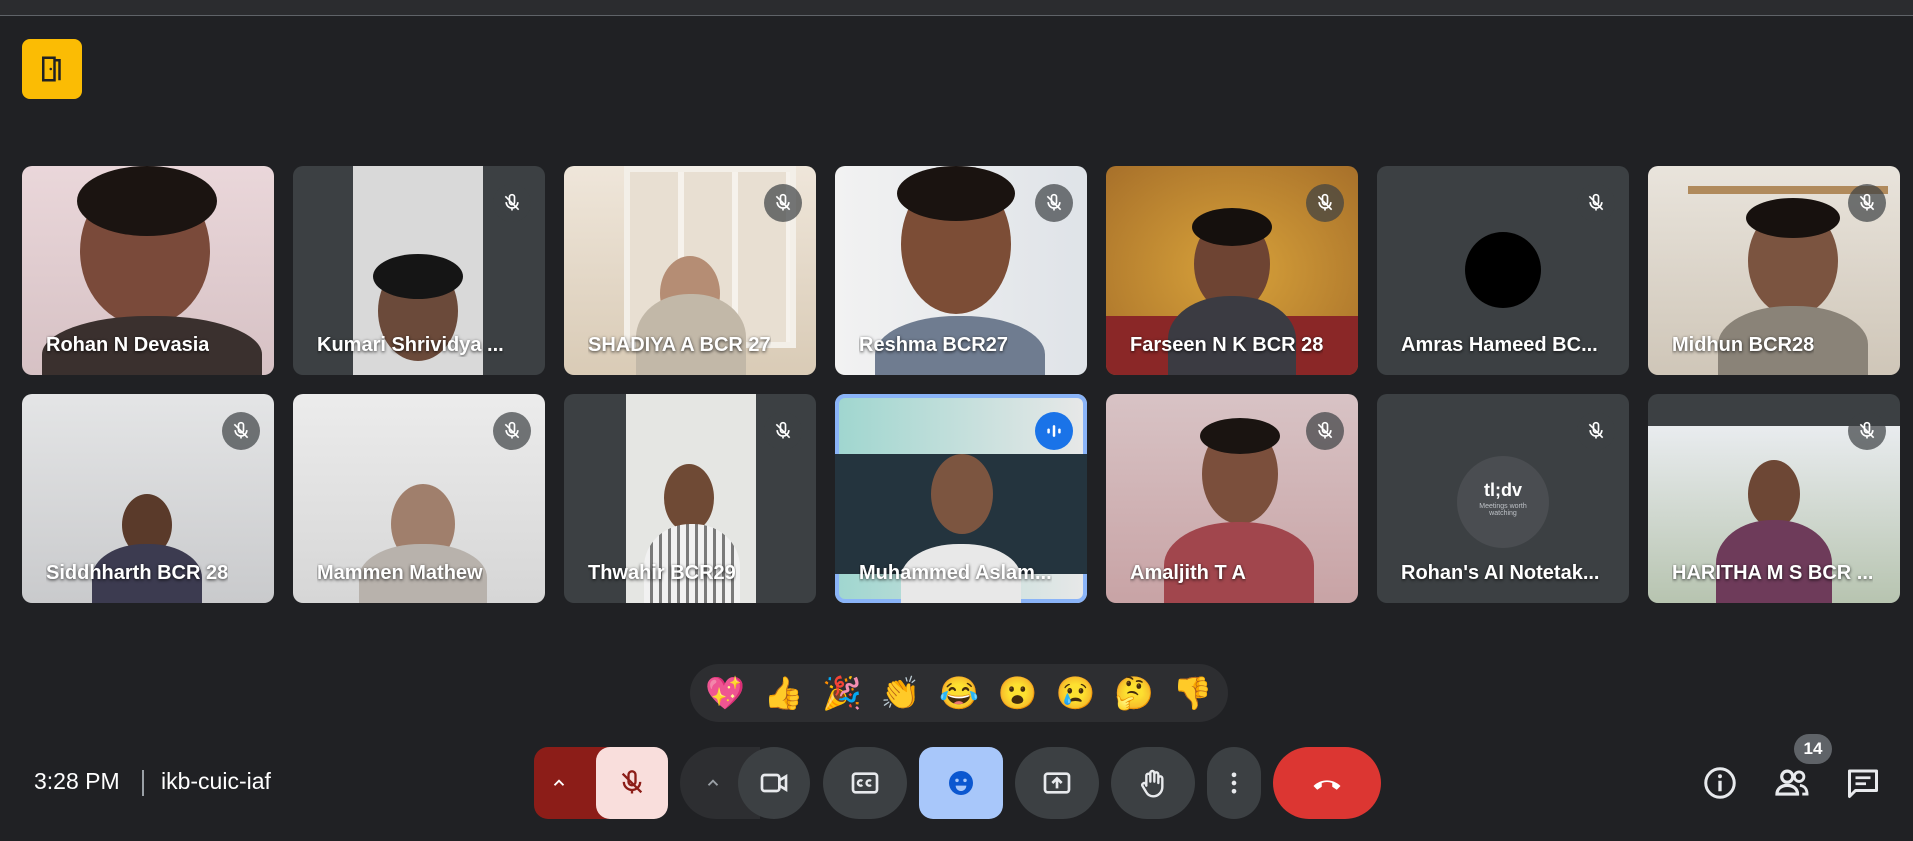  Describe the element at coordinates (52, 69) in the screenshot. I see `meeting-badge-icon` at that location.